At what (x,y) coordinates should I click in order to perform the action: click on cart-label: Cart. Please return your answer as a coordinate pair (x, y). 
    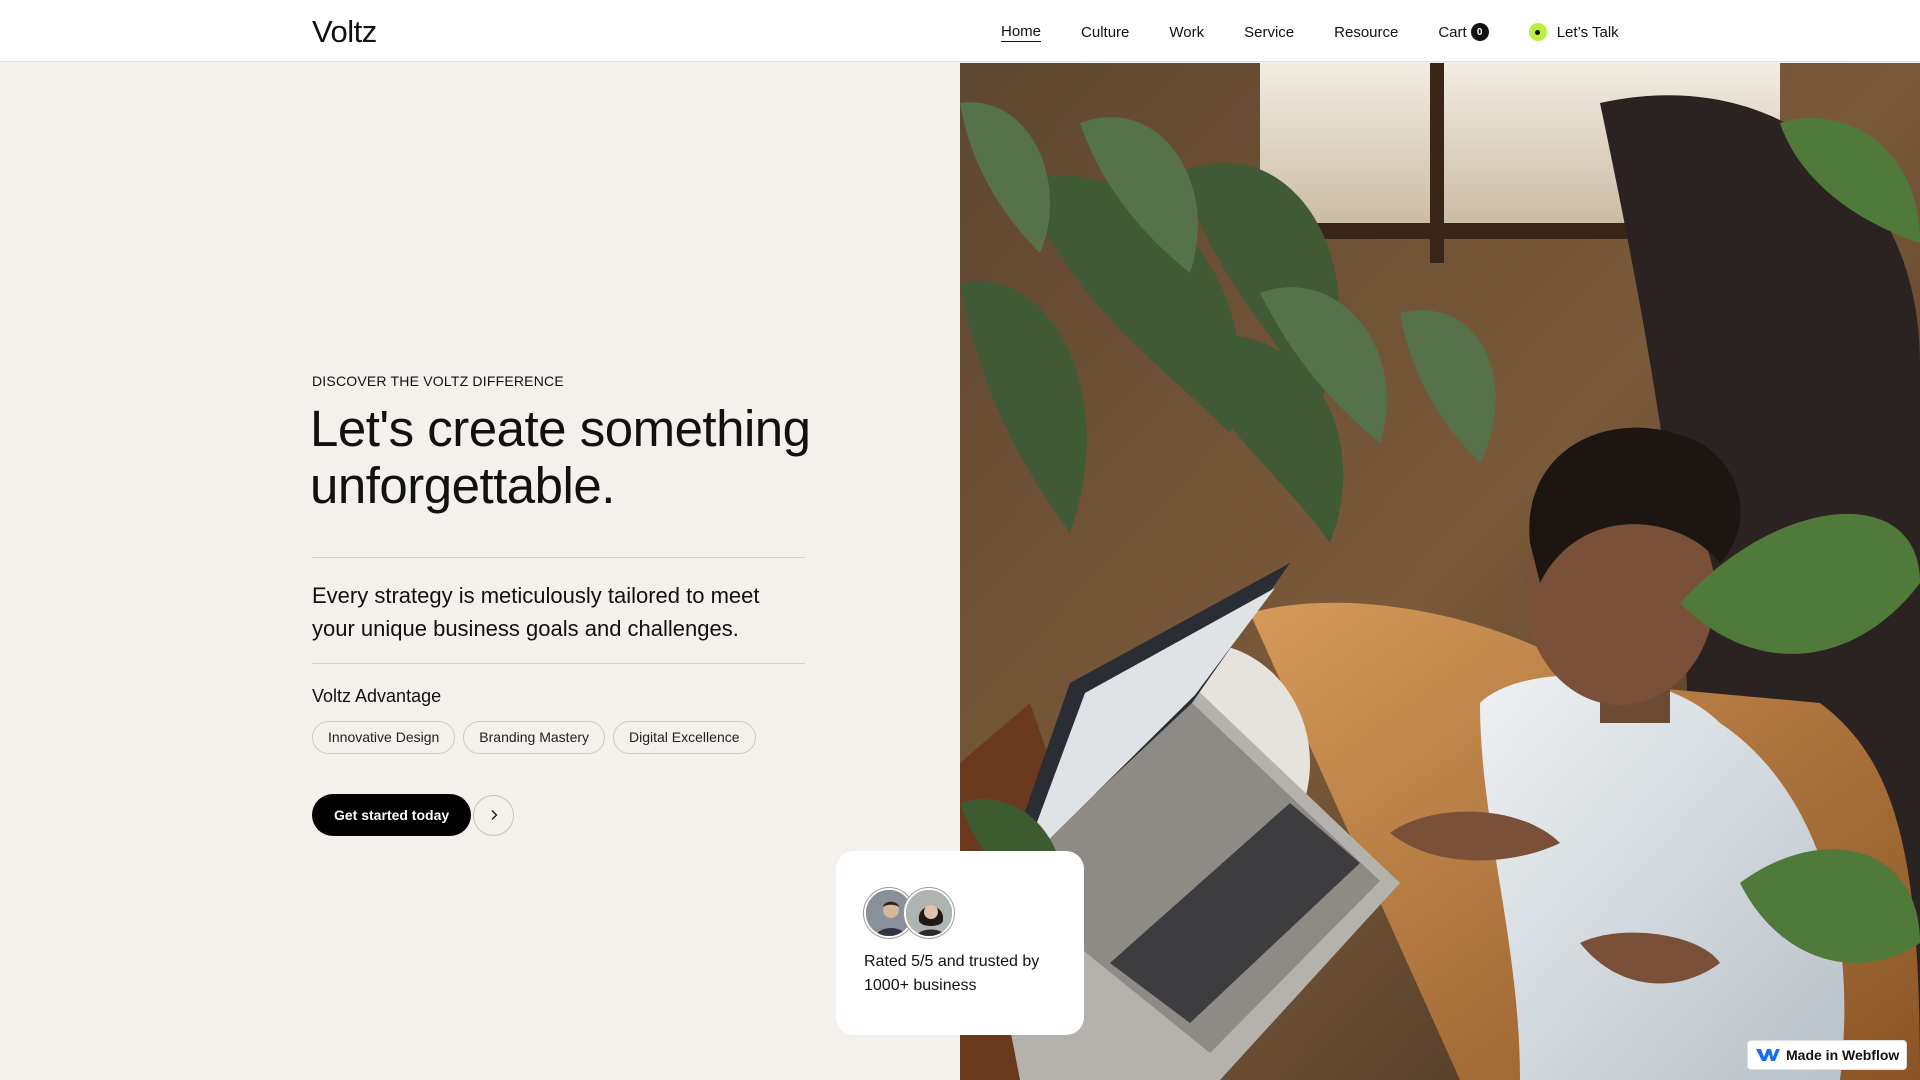
    Looking at the image, I should click on (1452, 32).